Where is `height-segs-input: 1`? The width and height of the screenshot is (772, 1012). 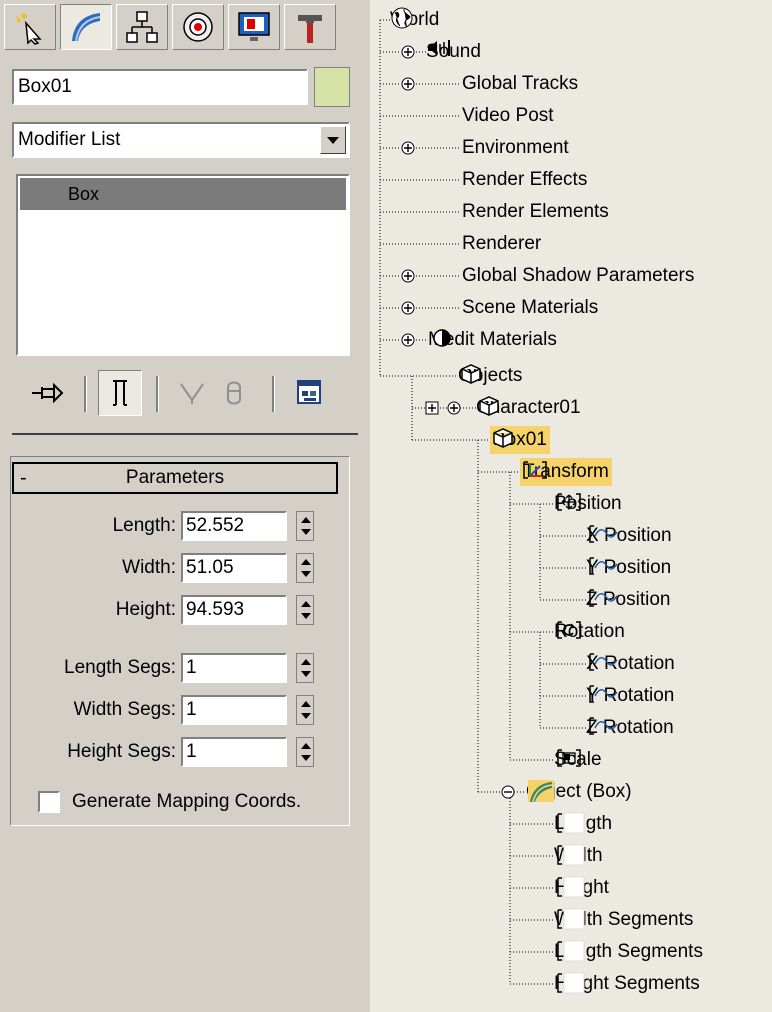
height-segs-input: 1 is located at coordinates (234, 752).